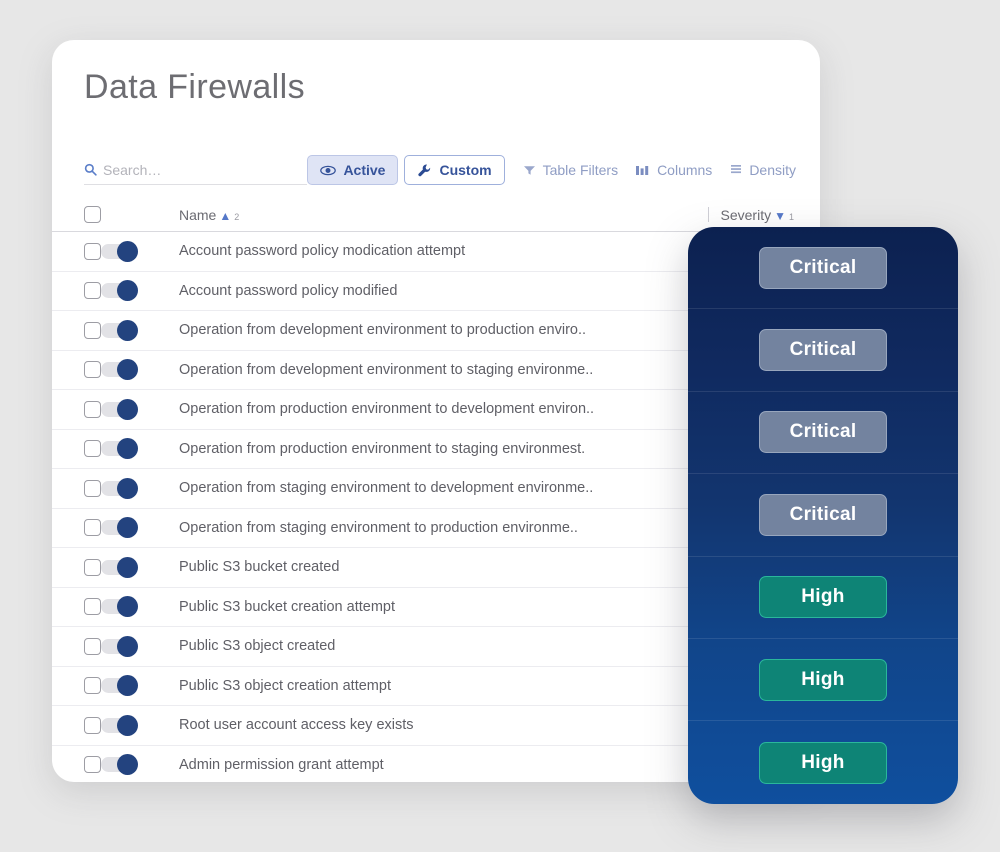  Describe the element at coordinates (443, 215) in the screenshot. I see `column-header-name: Name ▲ 2` at that location.